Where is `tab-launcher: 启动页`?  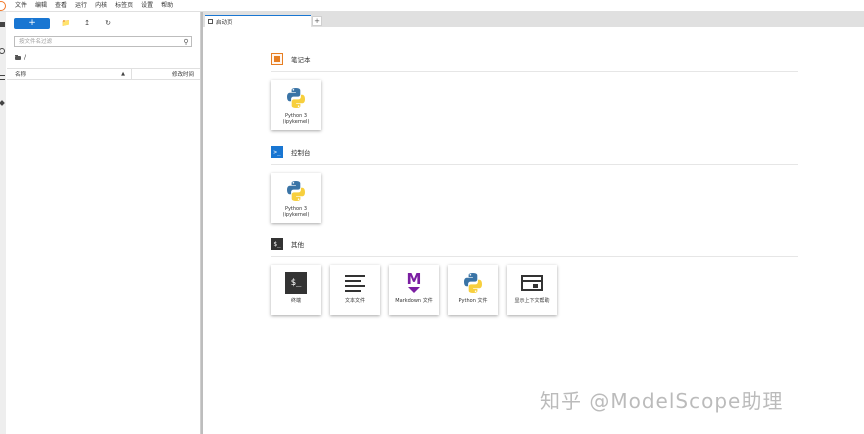
tab-launcher: 启动页 is located at coordinates (258, 21).